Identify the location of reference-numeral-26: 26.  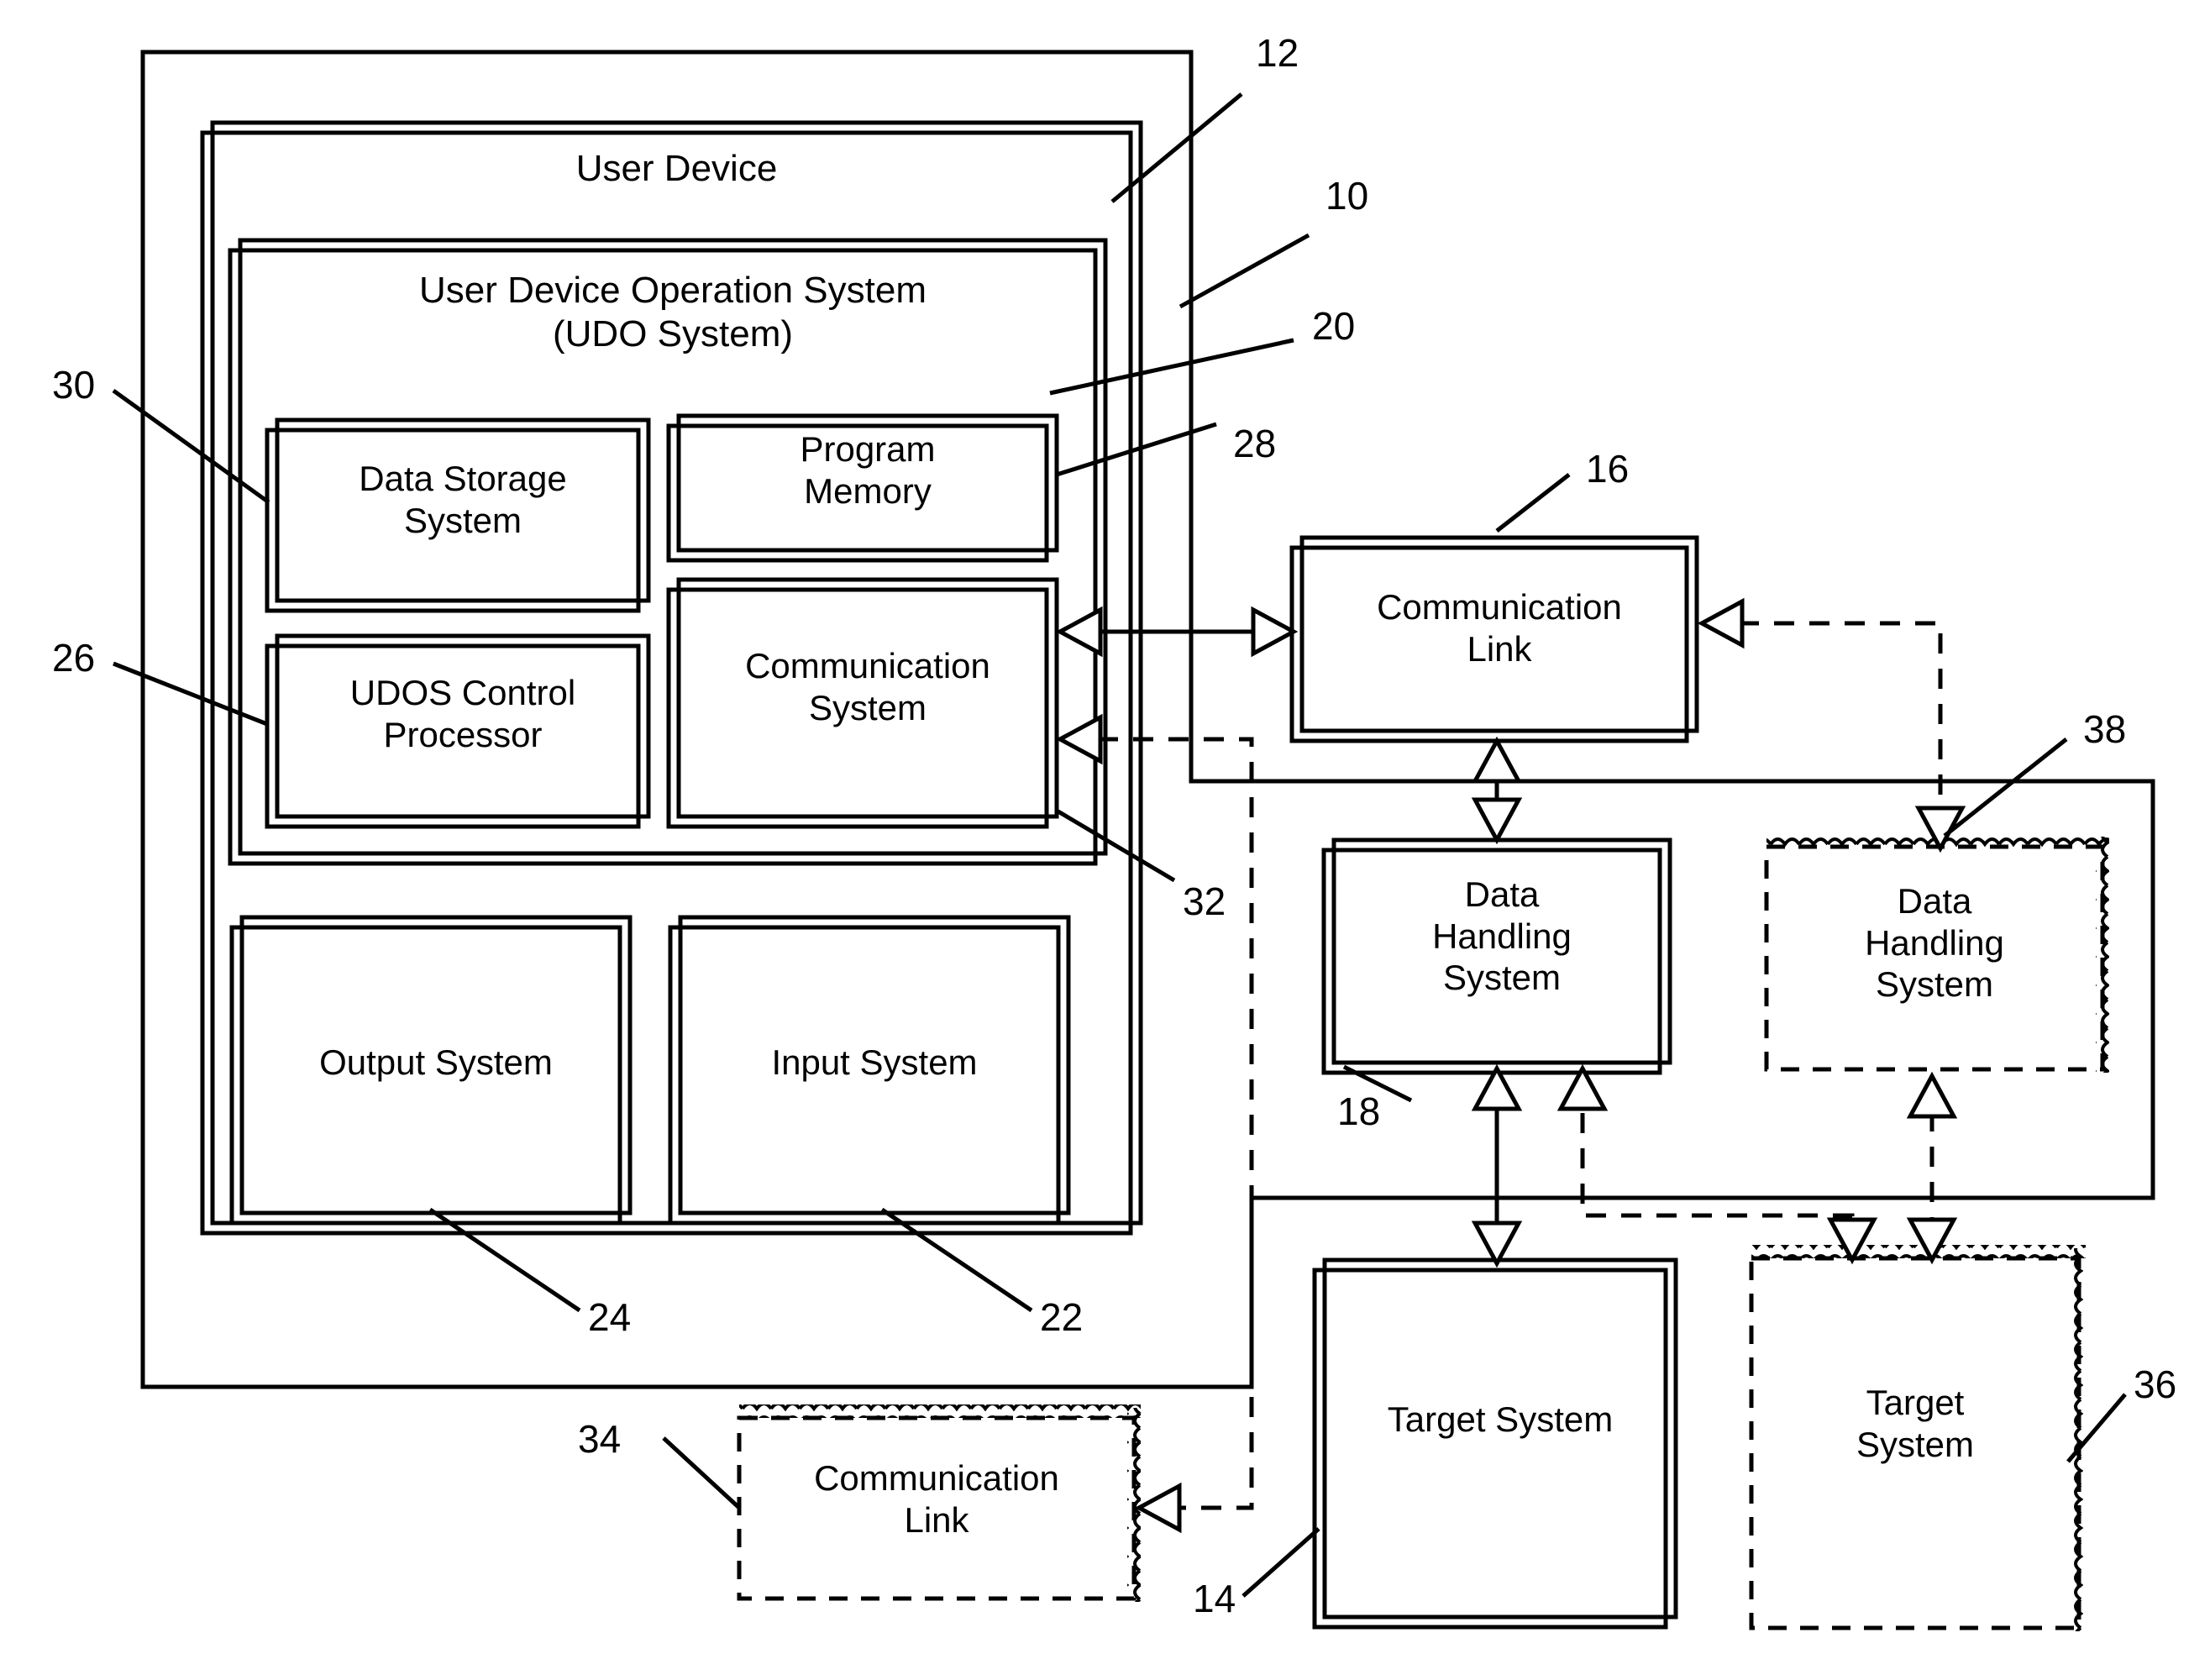
(74, 658).